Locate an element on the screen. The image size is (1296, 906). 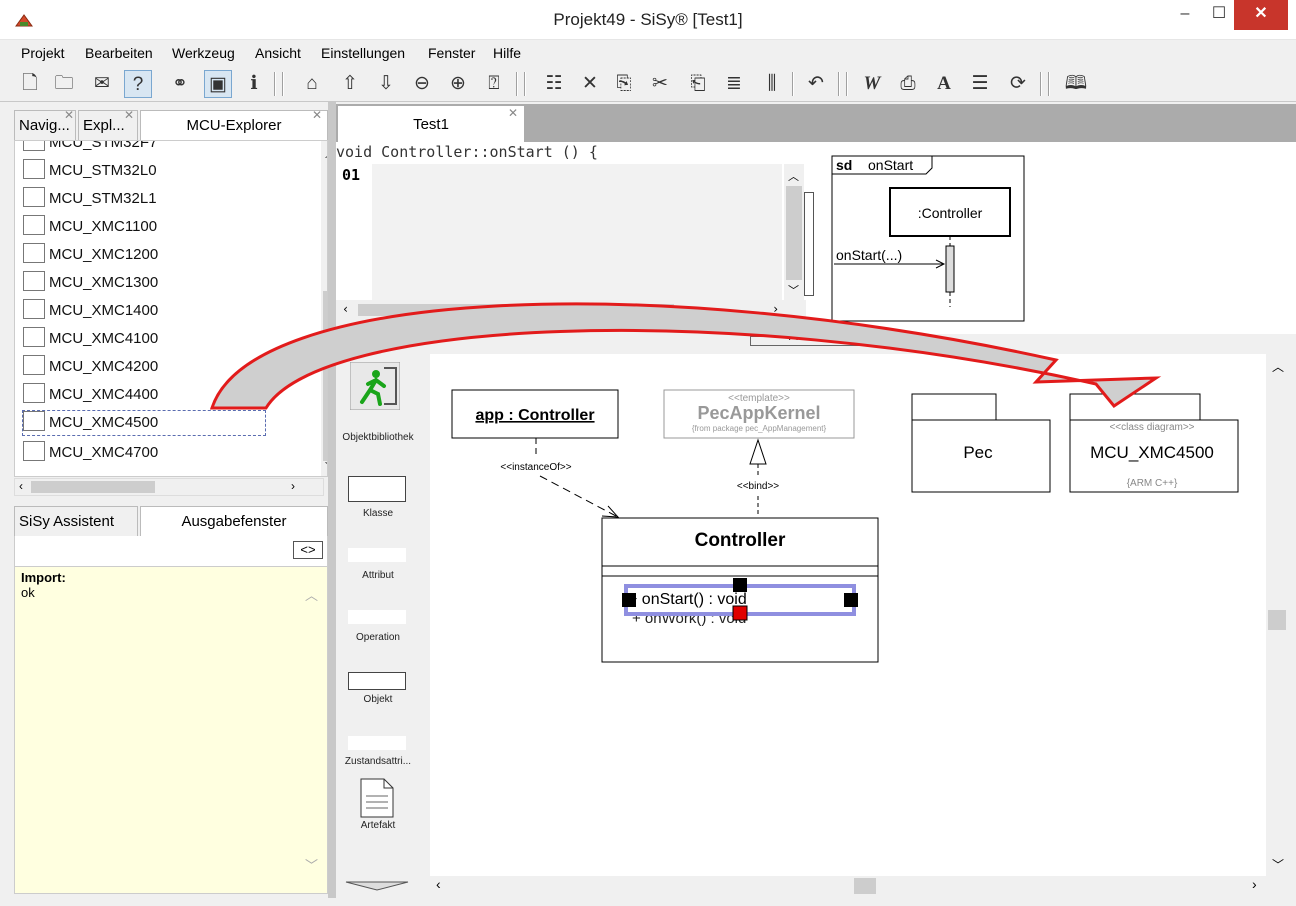
tab-test1: Test1 is located at coordinates (431, 124).